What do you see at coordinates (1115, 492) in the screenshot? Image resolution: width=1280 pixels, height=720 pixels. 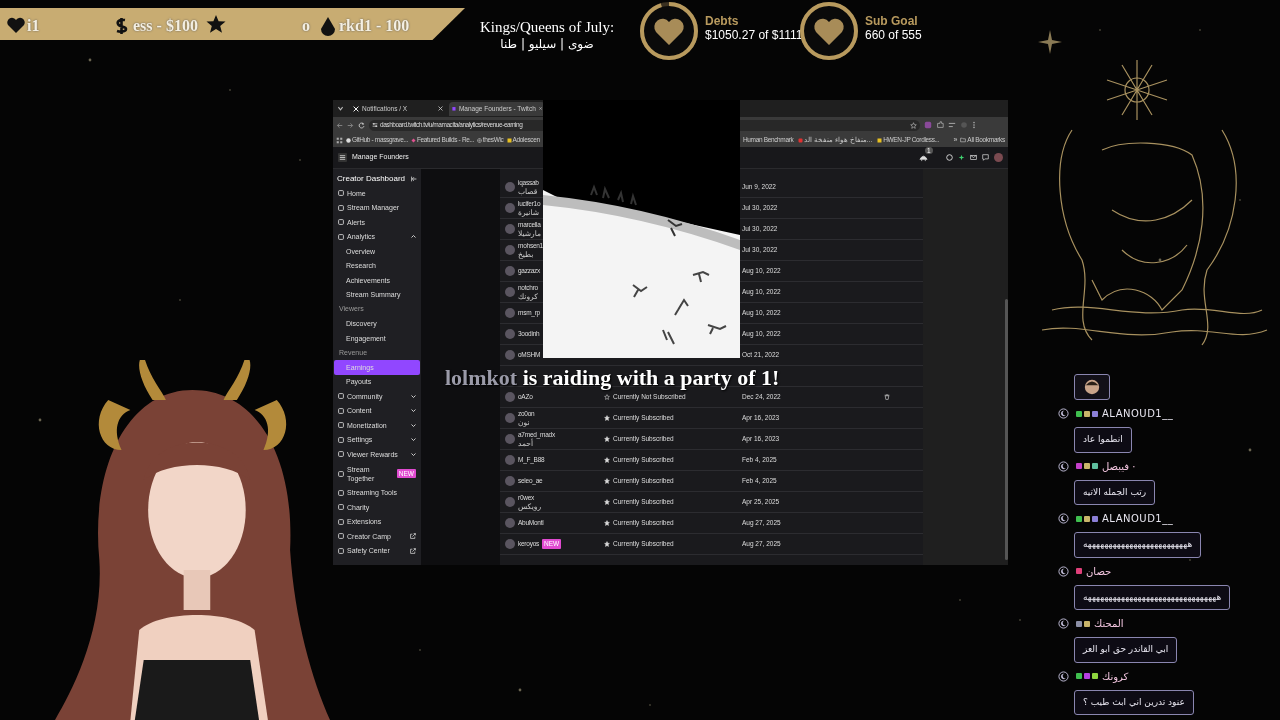 I see `chat-message: رتب الجمله الاتيه` at bounding box center [1115, 492].